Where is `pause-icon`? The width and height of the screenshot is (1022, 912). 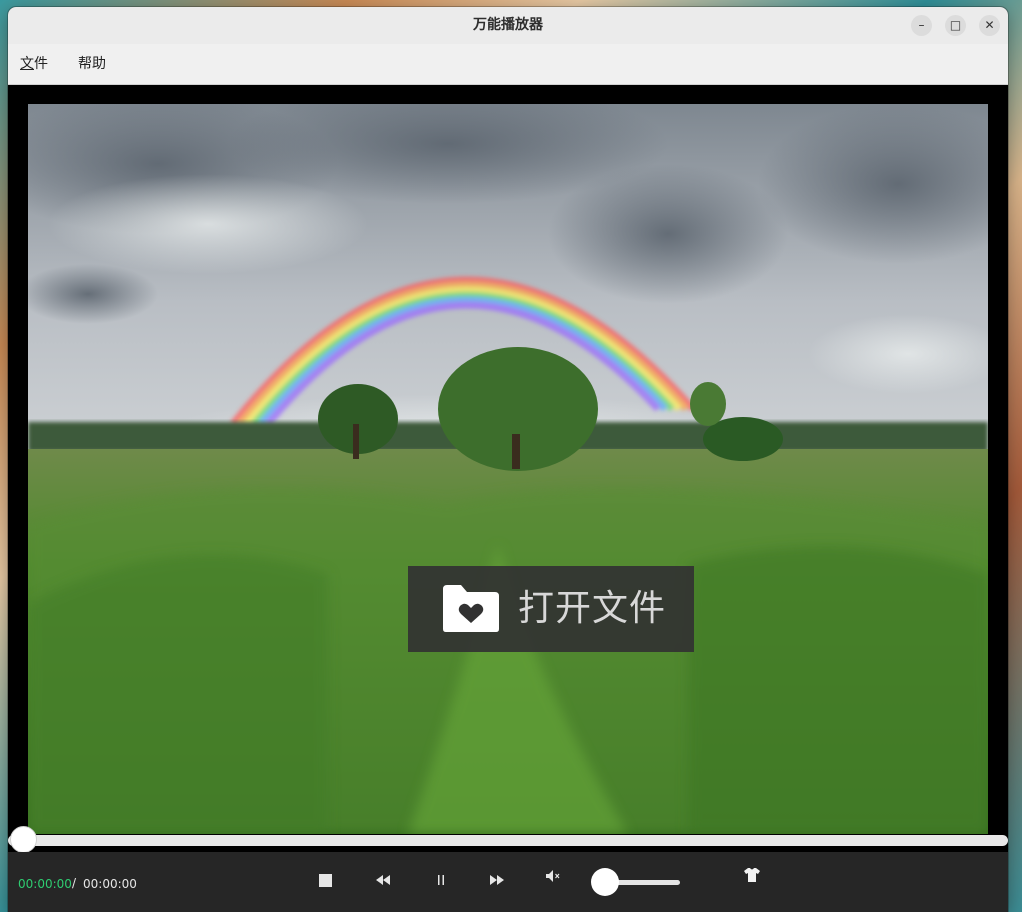
pause-icon is located at coordinates (441, 880).